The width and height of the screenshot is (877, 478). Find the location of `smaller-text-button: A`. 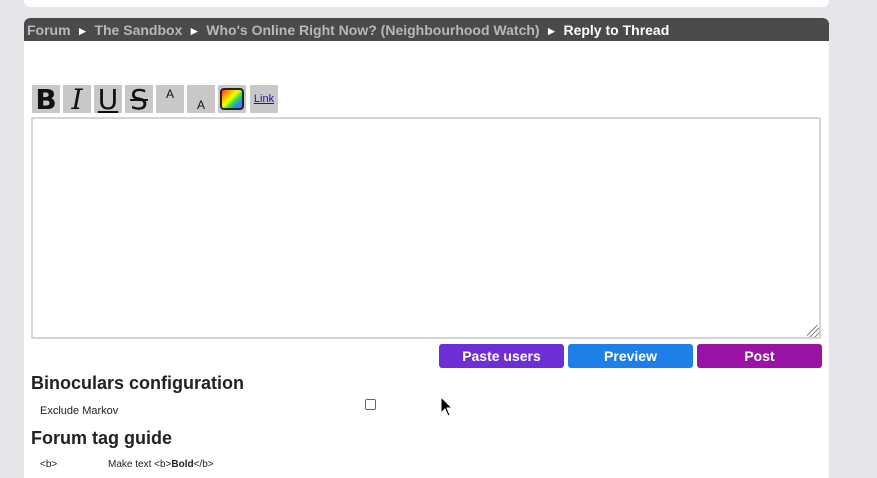

smaller-text-button: A is located at coordinates (201, 99).